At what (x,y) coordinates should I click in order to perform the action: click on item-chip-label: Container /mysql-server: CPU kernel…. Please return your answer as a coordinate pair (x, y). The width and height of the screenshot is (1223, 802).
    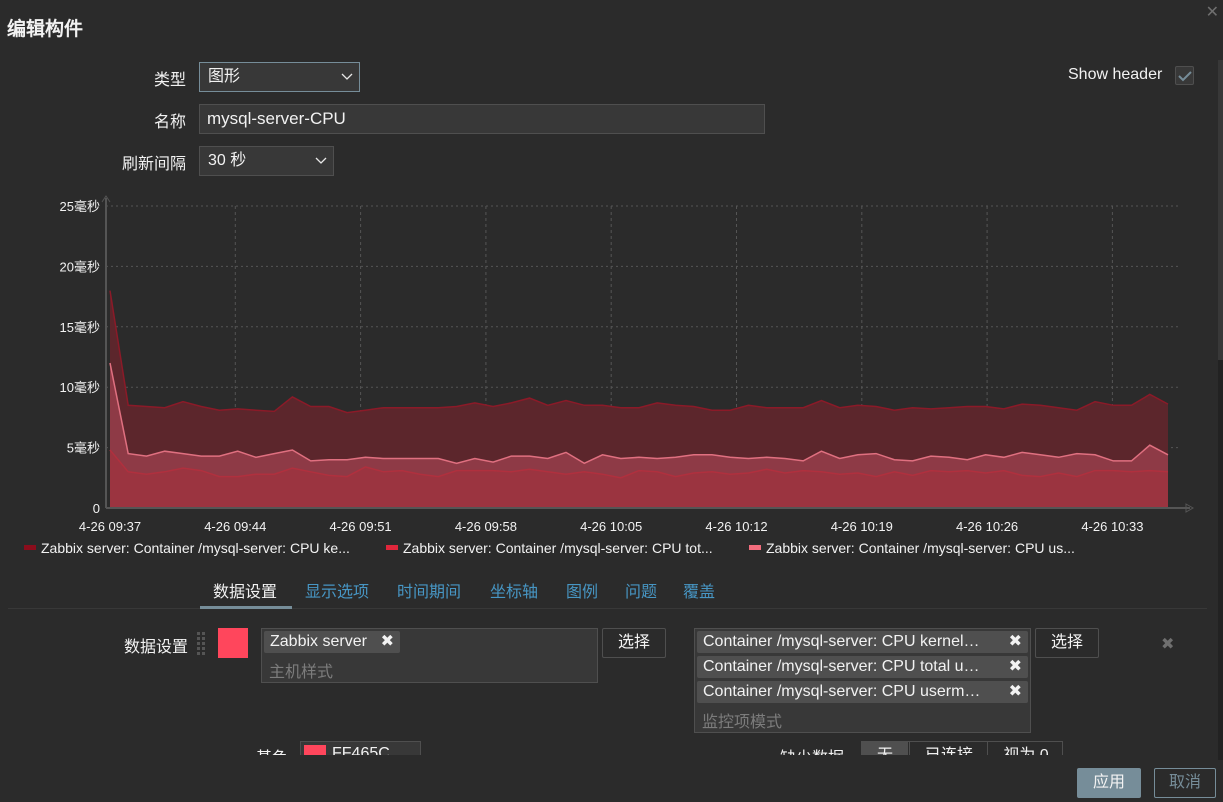
    Looking at the image, I should click on (841, 641).